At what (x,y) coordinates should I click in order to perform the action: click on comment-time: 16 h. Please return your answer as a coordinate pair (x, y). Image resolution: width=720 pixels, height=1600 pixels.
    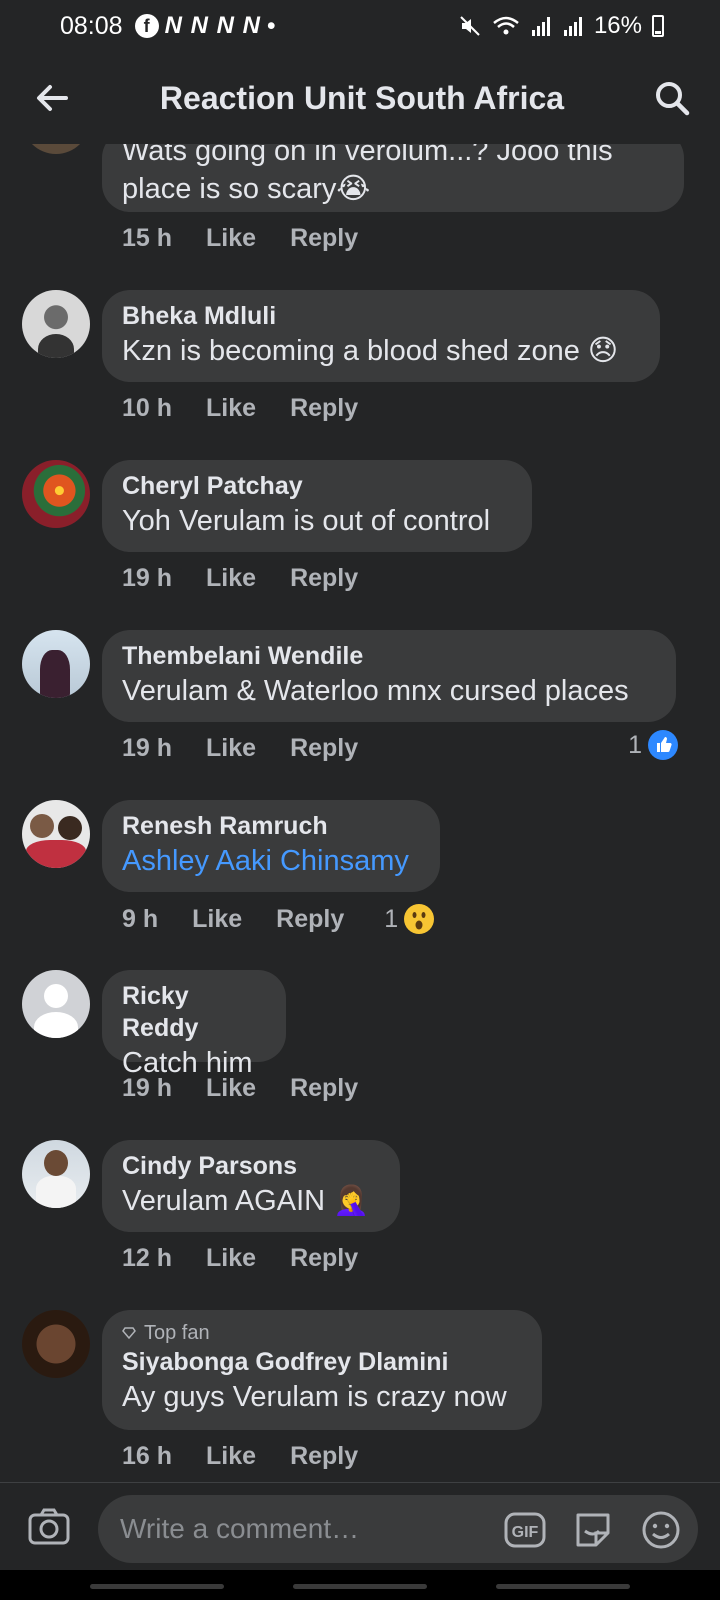
    Looking at the image, I should click on (147, 1456).